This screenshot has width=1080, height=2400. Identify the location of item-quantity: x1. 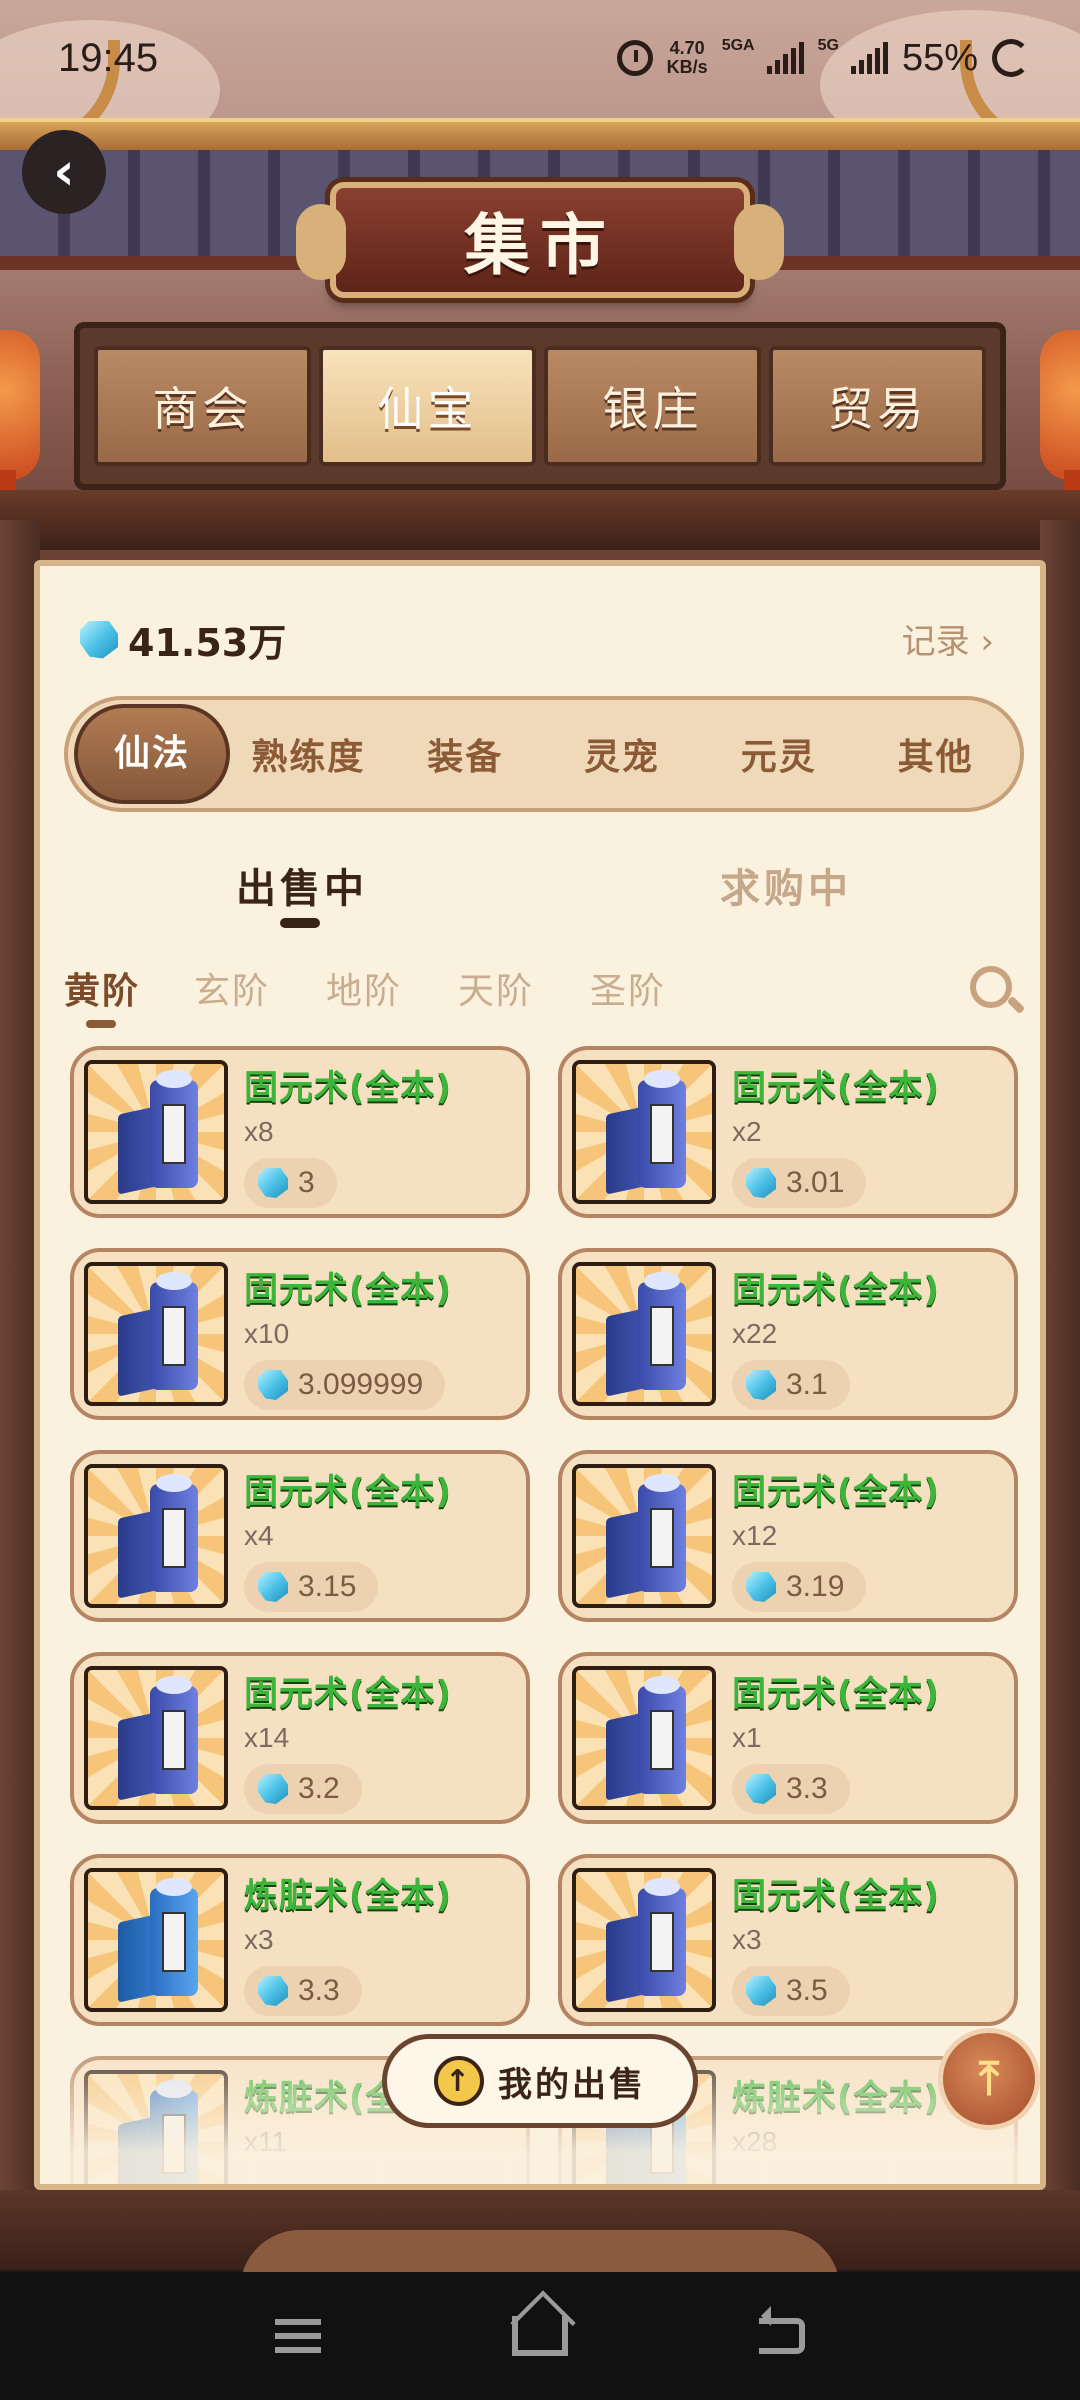
(747, 1737).